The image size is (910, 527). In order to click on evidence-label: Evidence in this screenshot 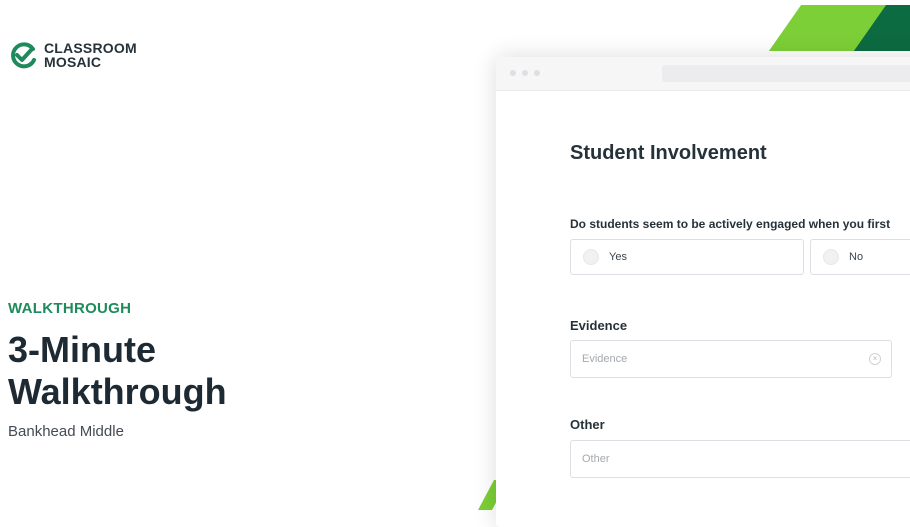, I will do `click(599, 325)`.